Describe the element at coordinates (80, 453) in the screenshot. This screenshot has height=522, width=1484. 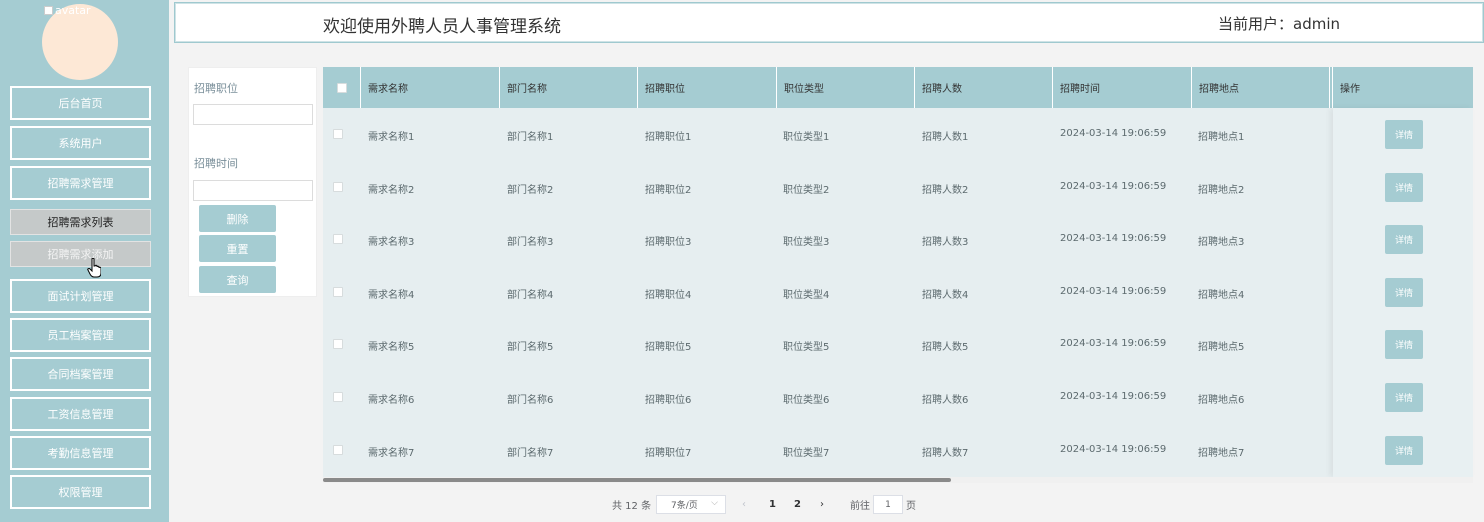
I see `sidebar-item-attendance: 考勤信息管理` at that location.